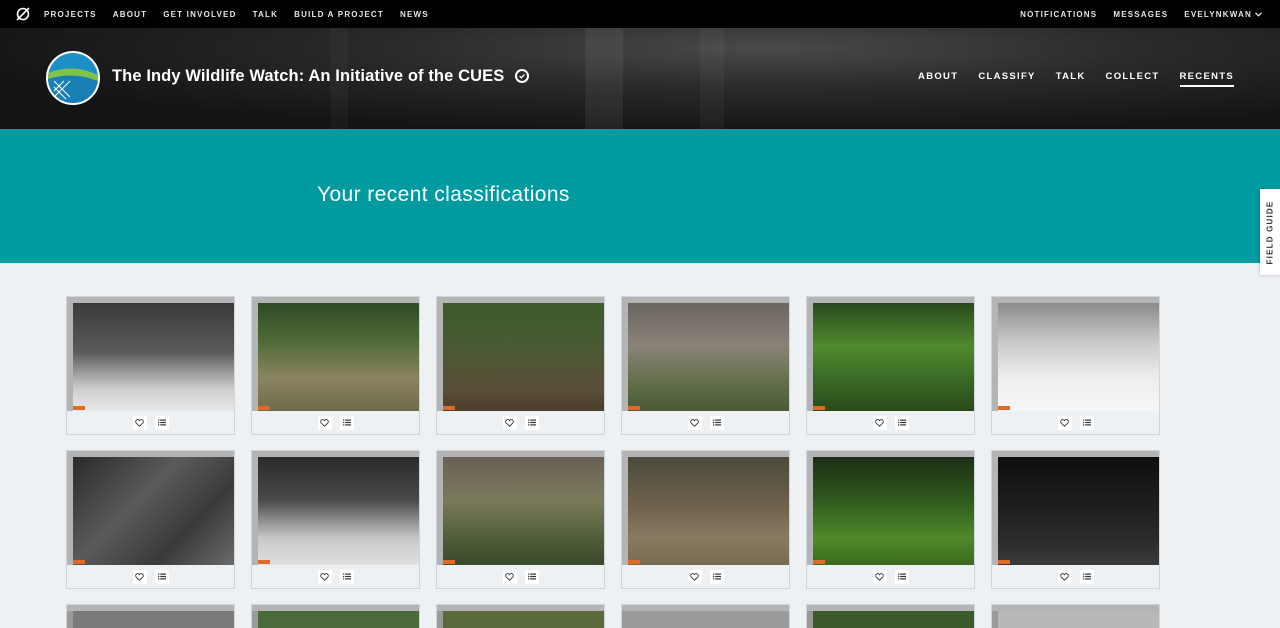 The image size is (1280, 628). Describe the element at coordinates (1223, 14) in the screenshot. I see `user-menu: EVELYNKWAN` at that location.